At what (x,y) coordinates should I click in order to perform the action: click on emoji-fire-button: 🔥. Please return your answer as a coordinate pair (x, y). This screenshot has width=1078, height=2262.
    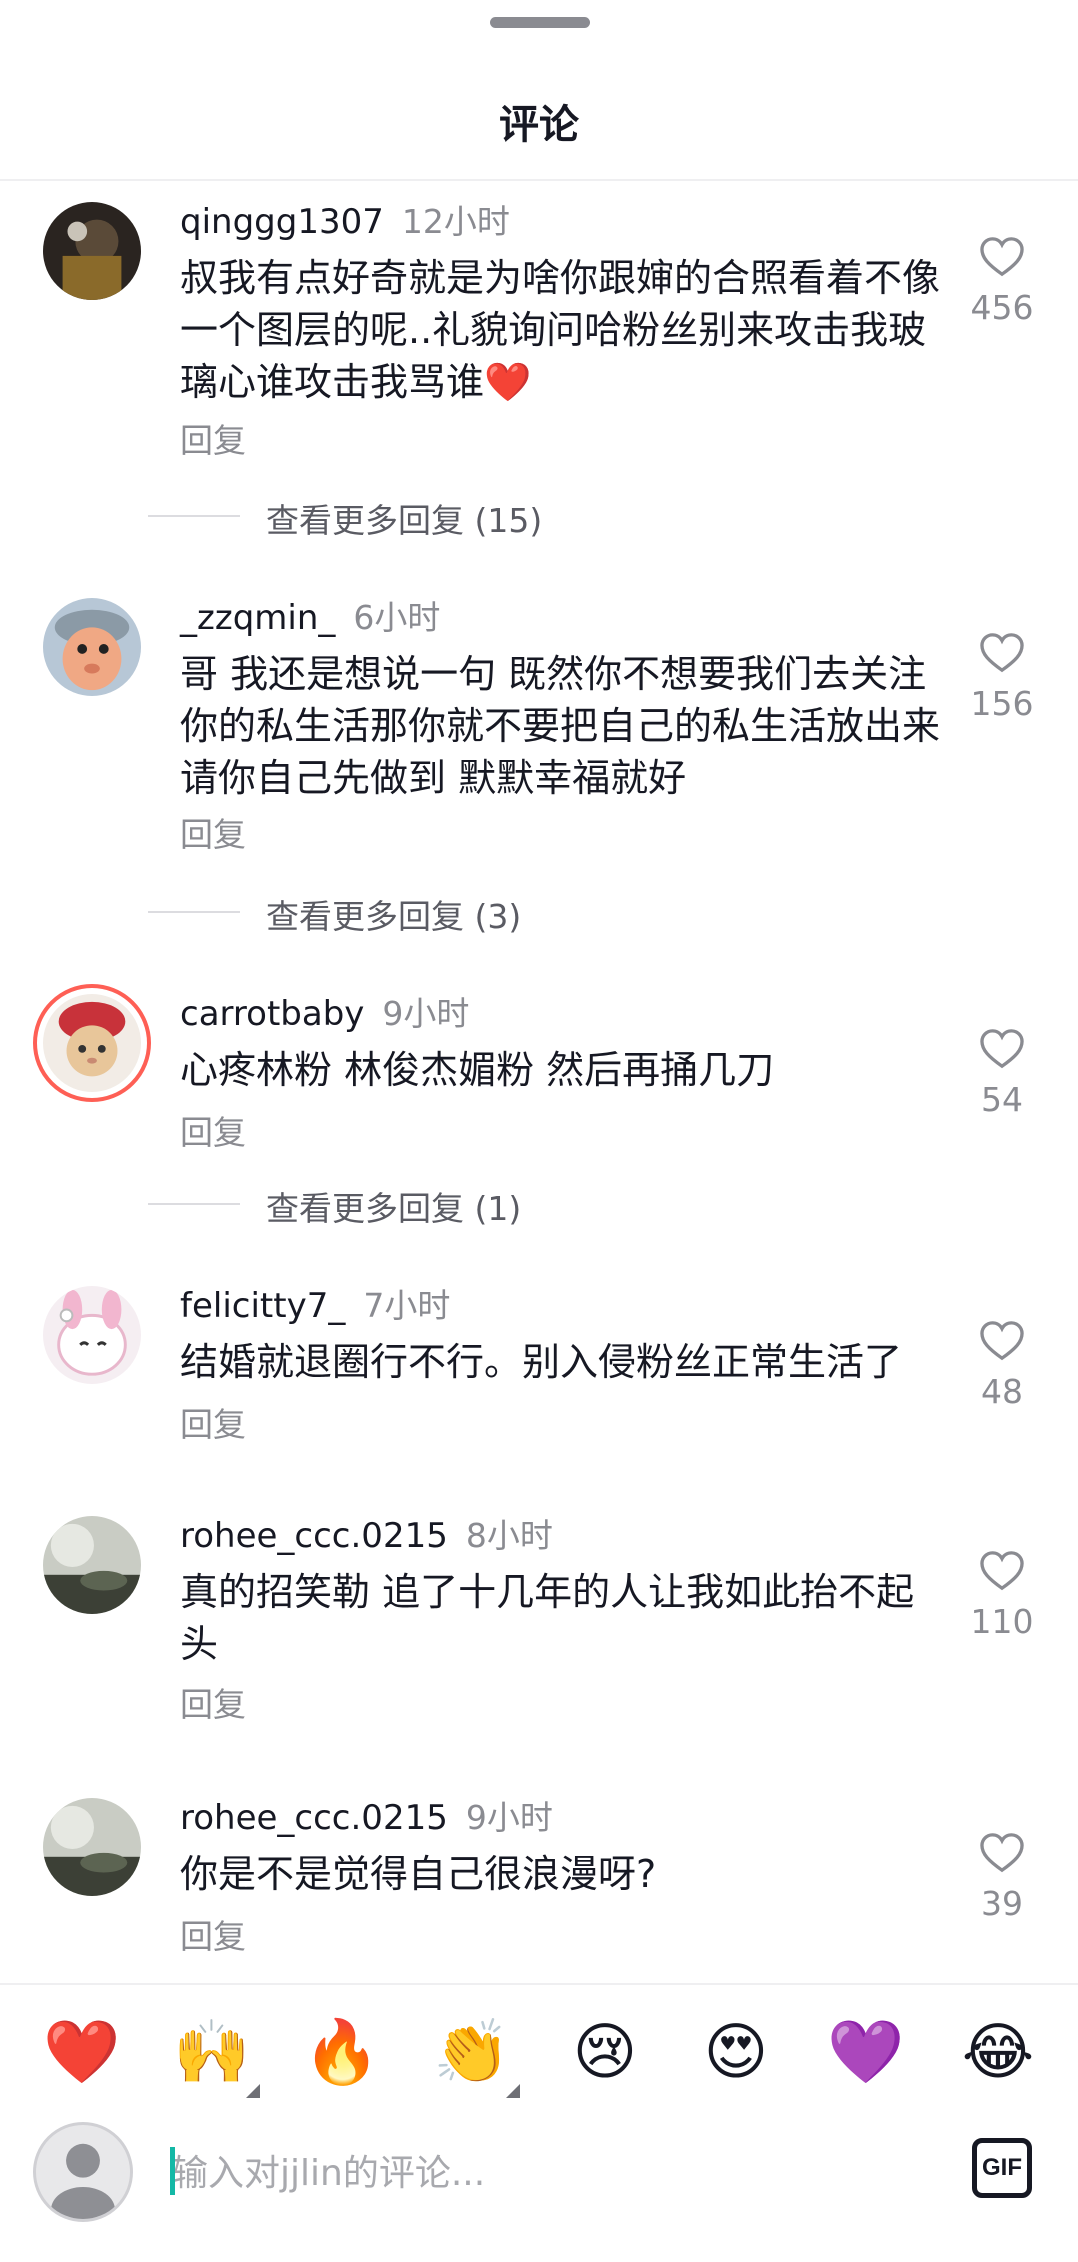
    Looking at the image, I should click on (342, 2052).